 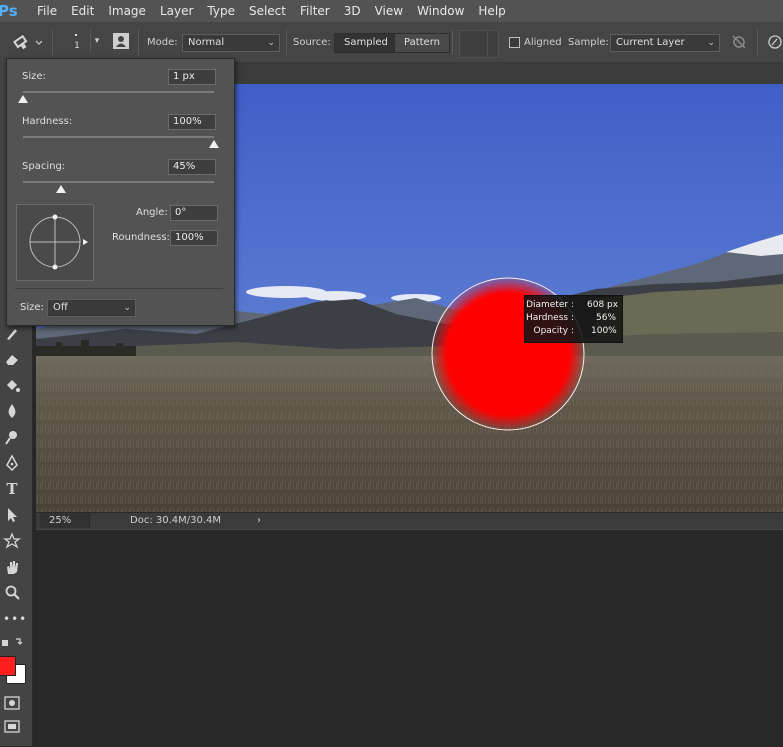 I want to click on spacing-label: Spacing:, so click(x=44, y=166).